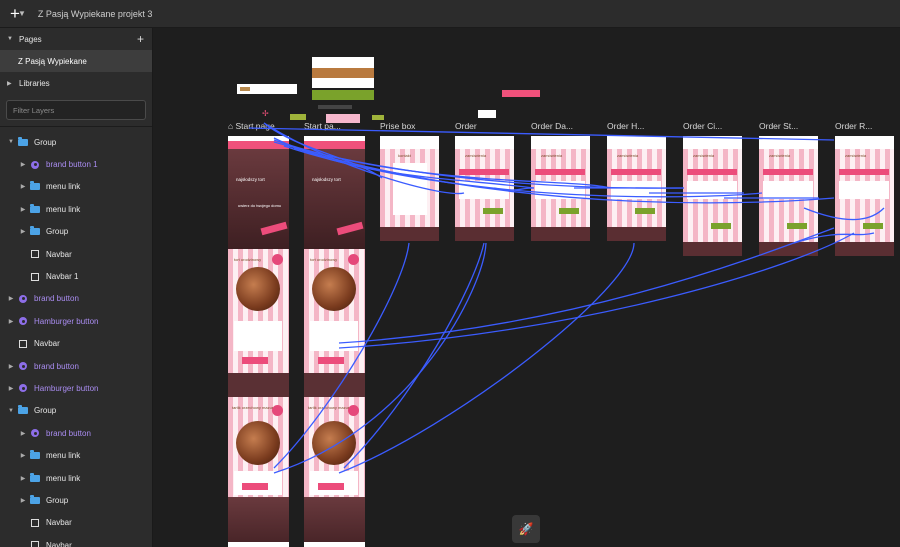 The width and height of the screenshot is (900, 547). I want to click on layer-item: ▶ brand button 1, so click(76, 164).